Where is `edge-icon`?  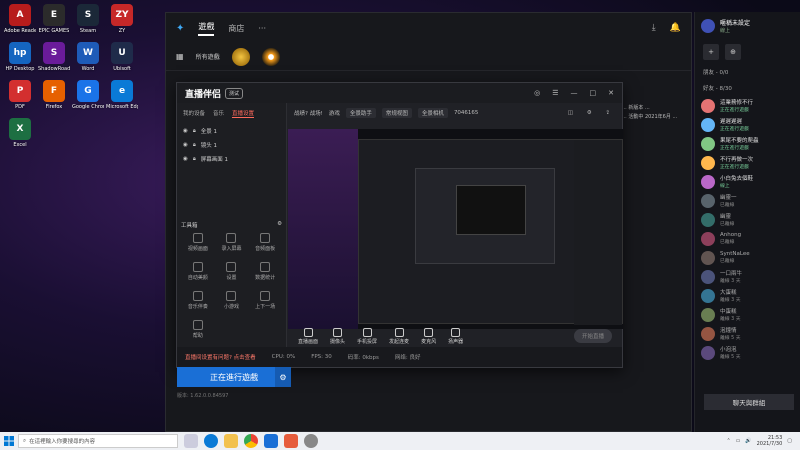
edge-icon is located at coordinates (211, 441).